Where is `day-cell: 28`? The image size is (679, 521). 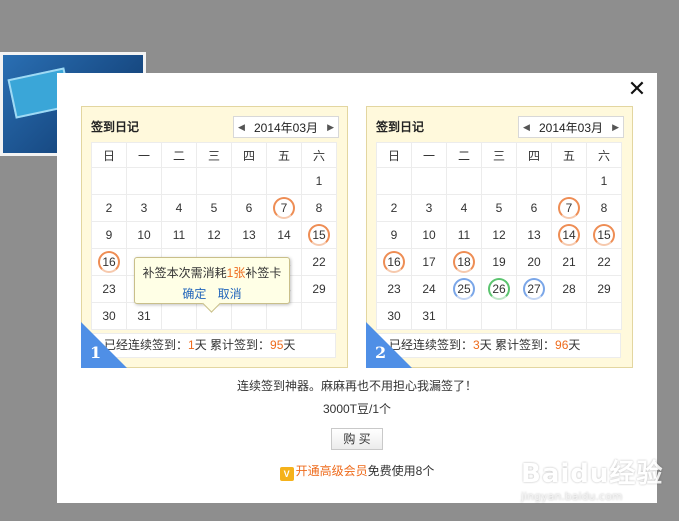 day-cell: 28 is located at coordinates (569, 289).